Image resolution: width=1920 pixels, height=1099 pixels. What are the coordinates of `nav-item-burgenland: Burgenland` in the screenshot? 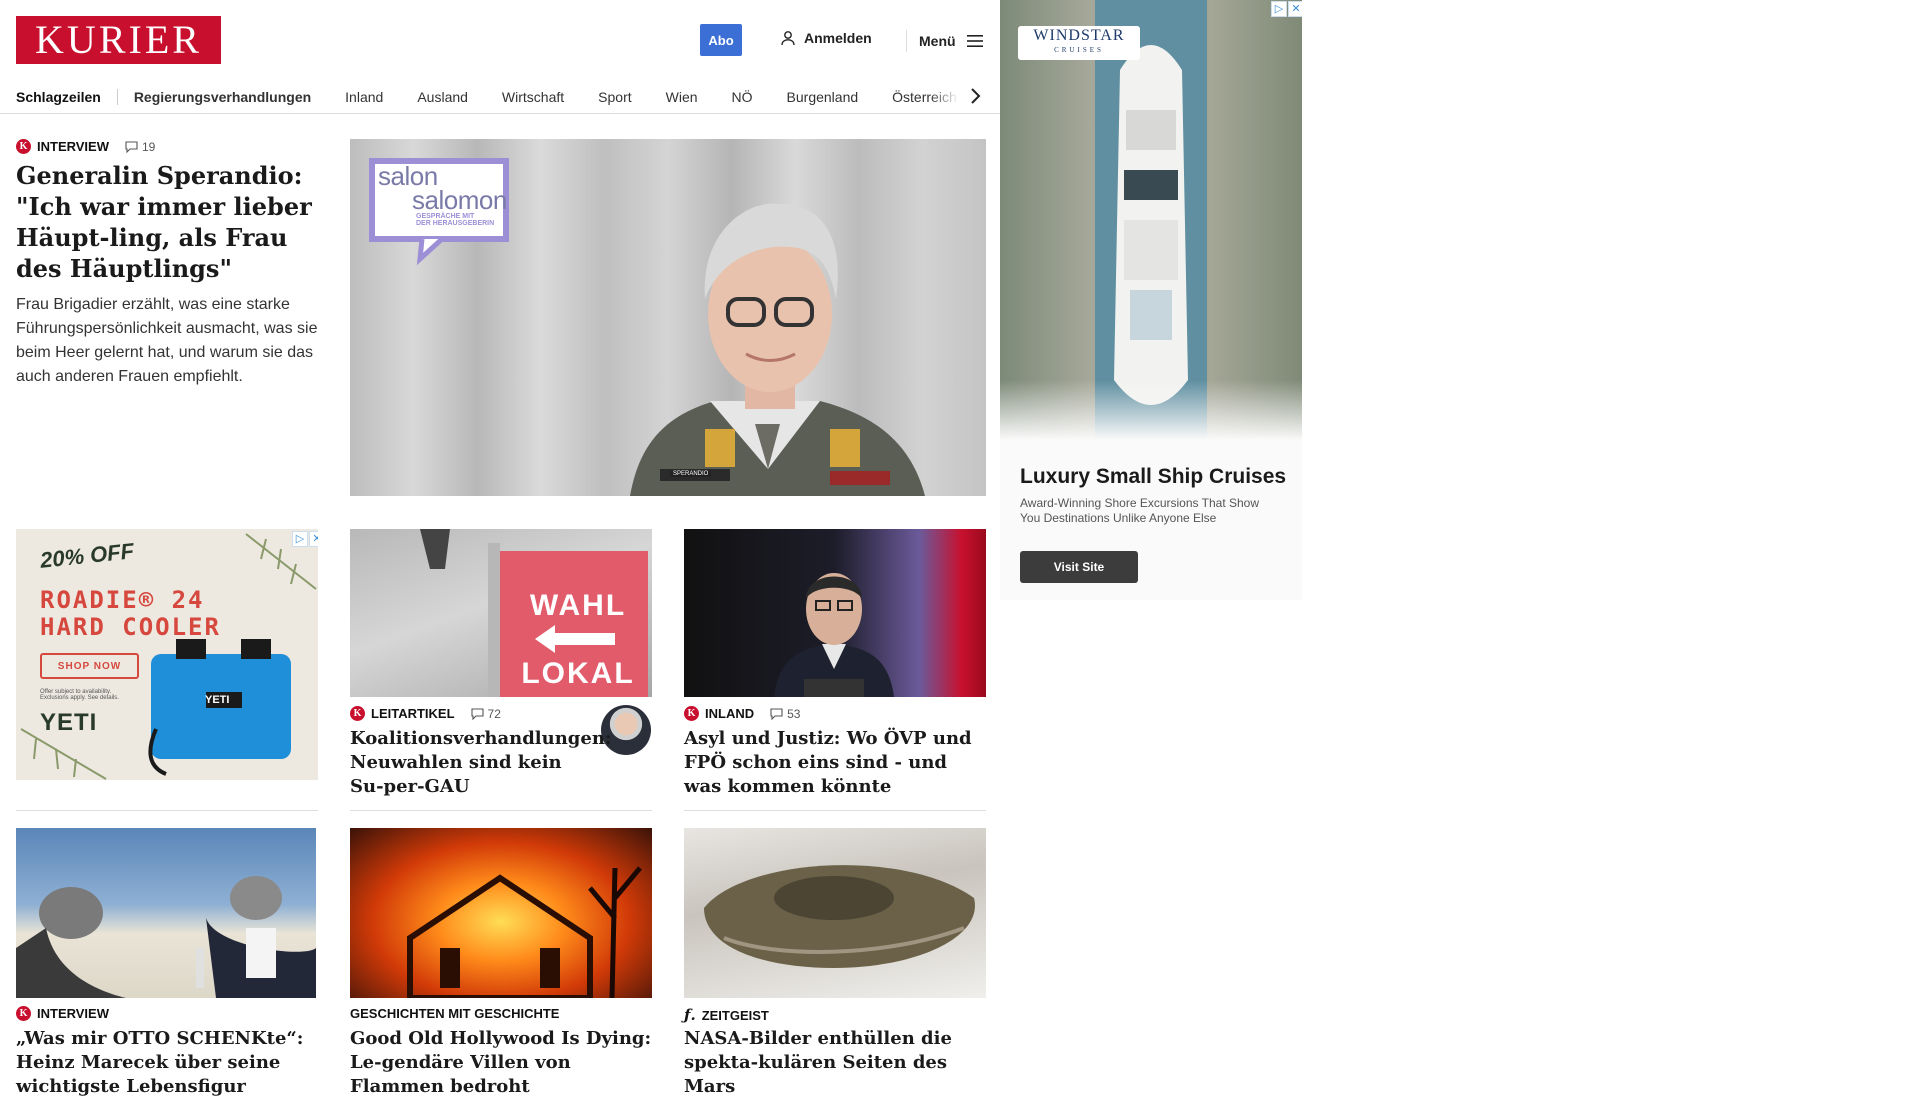 It's located at (823, 97).